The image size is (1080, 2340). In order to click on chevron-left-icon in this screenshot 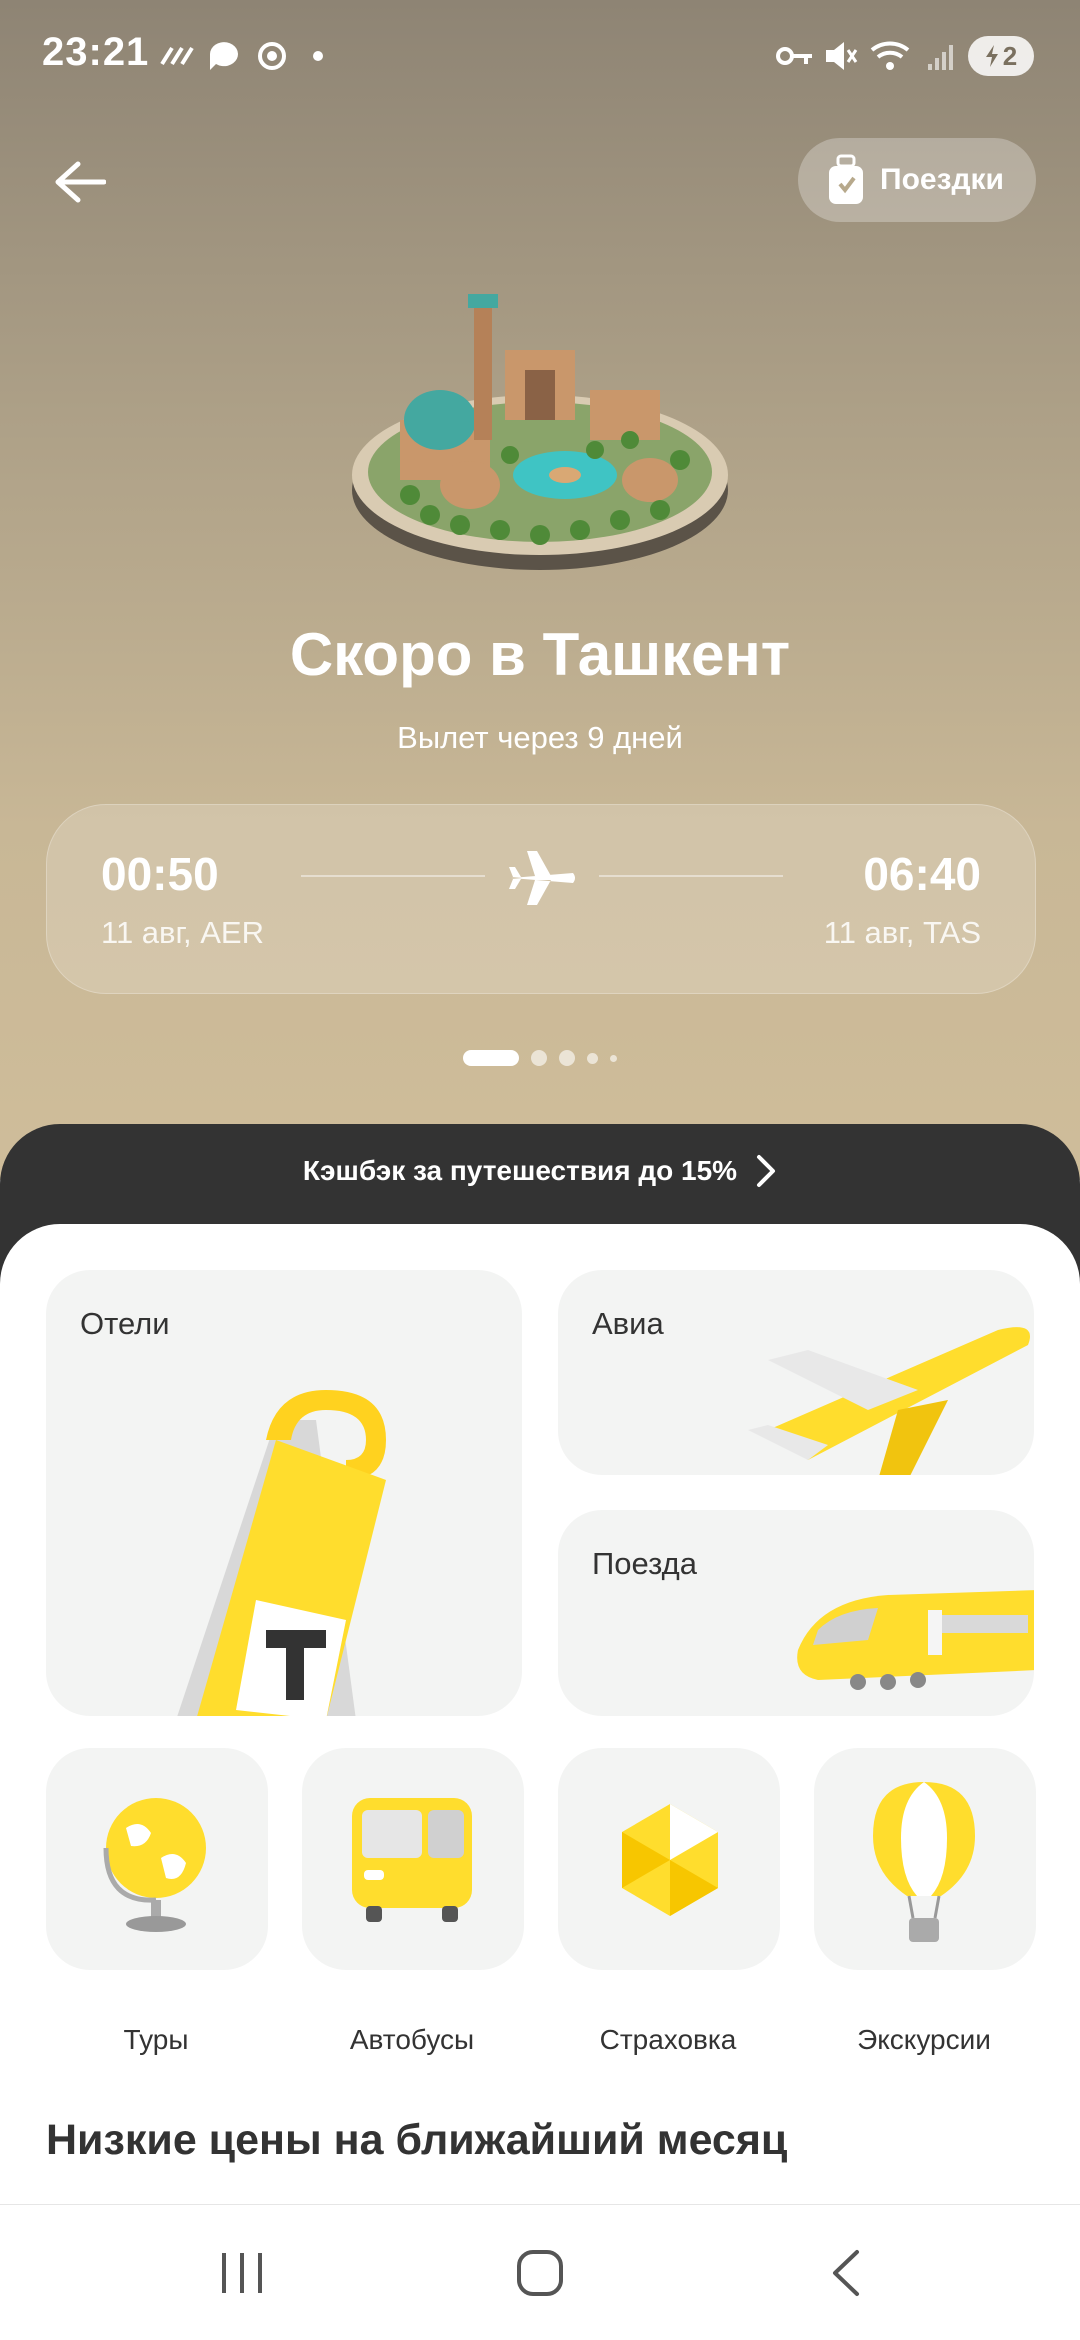, I will do `click(846, 2273)`.